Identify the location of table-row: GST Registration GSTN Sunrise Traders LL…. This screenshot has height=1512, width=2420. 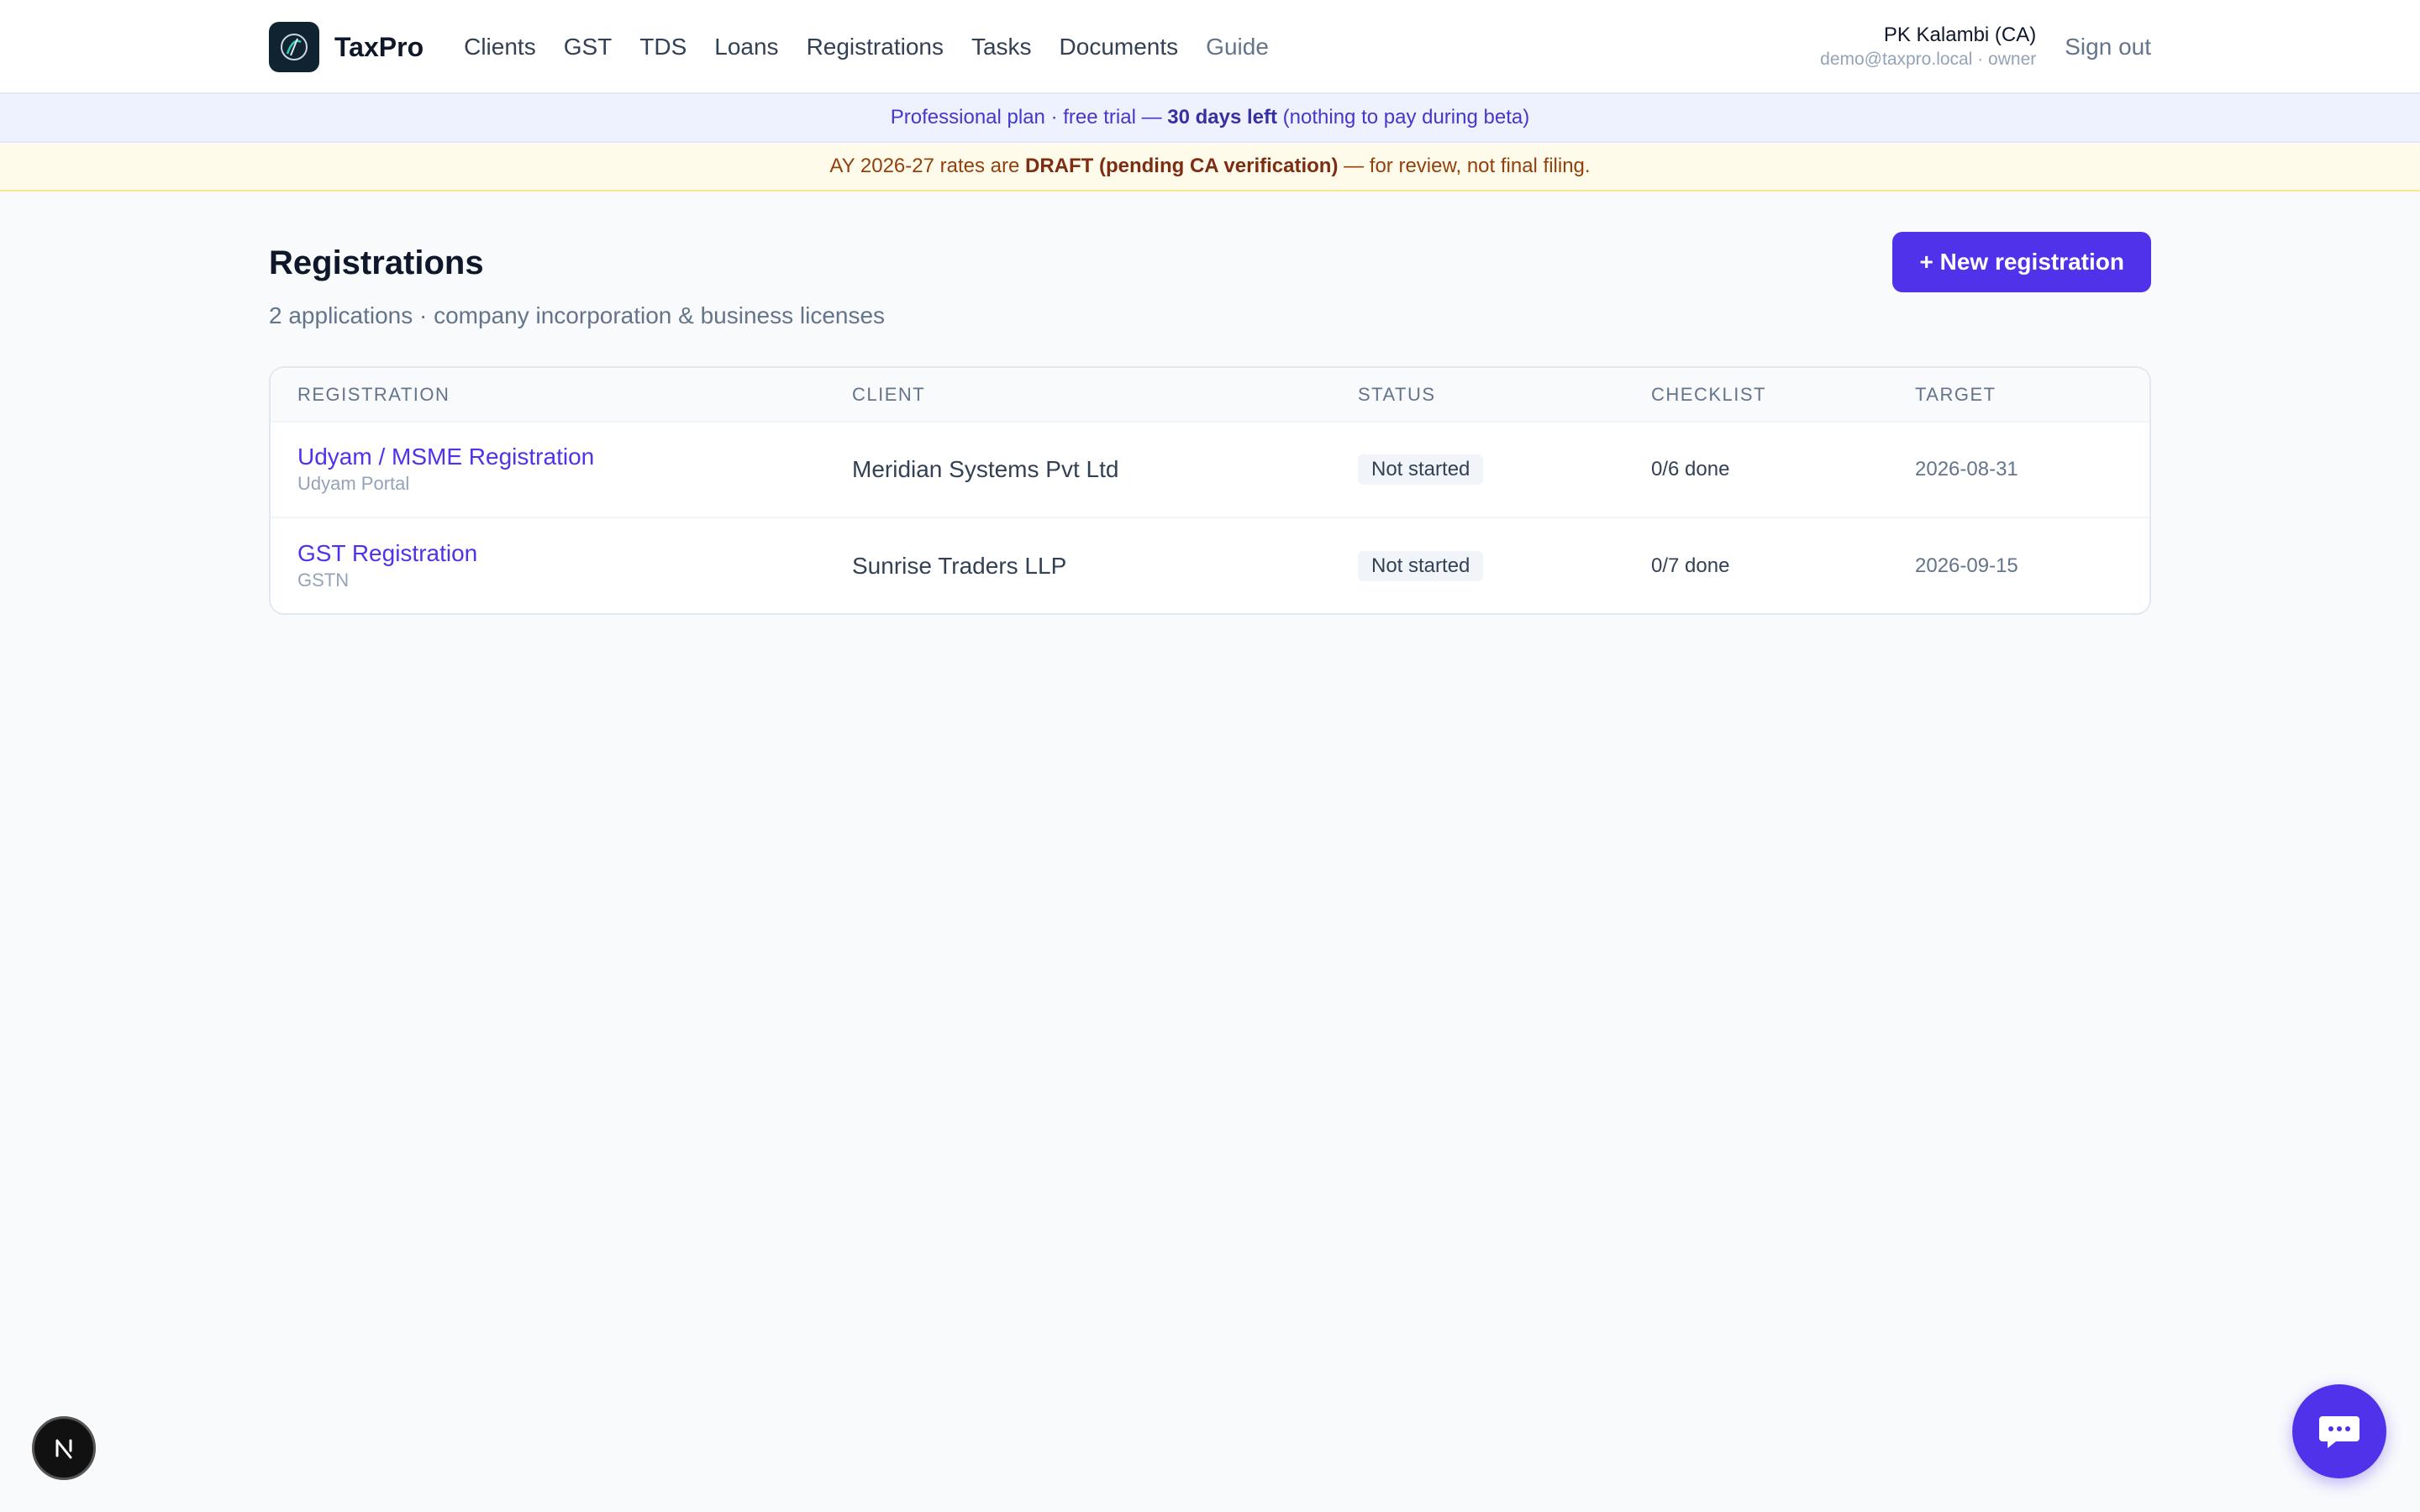
(1210, 565).